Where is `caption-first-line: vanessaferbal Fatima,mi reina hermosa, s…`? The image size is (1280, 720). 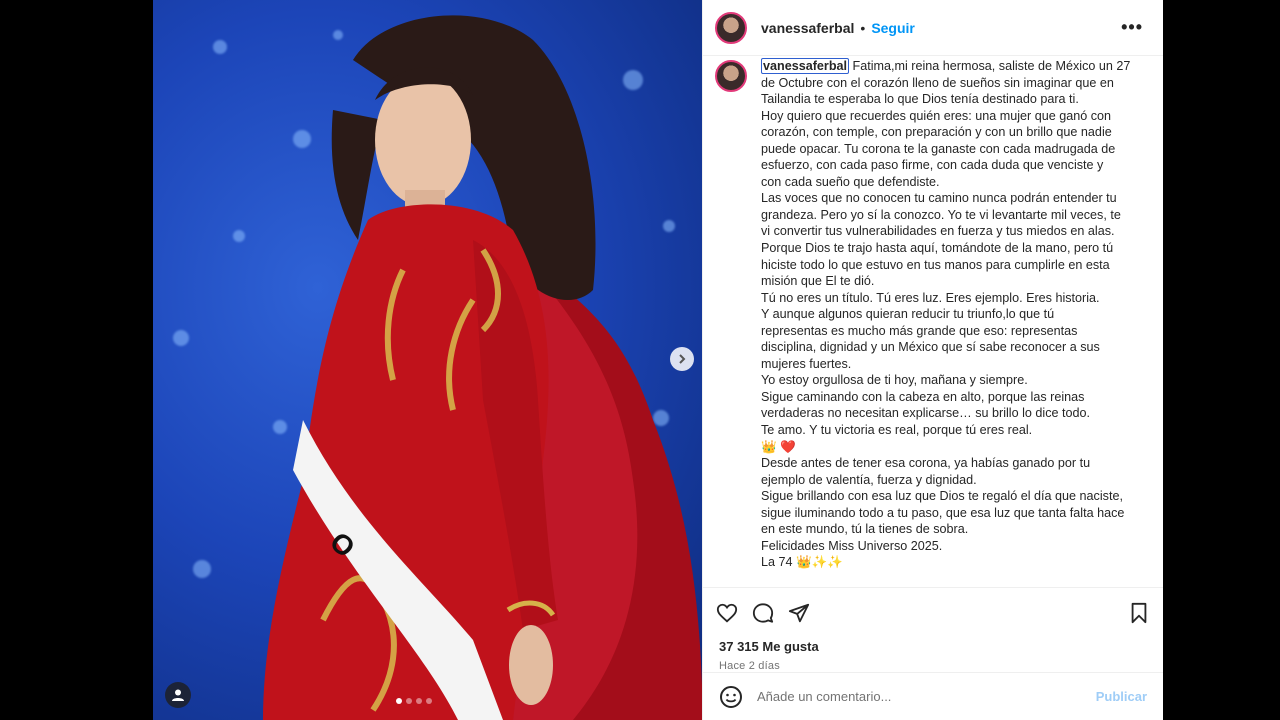
caption-first-line: vanessaferbal Fatima,mi reina hermosa, s… is located at coordinates (956, 66).